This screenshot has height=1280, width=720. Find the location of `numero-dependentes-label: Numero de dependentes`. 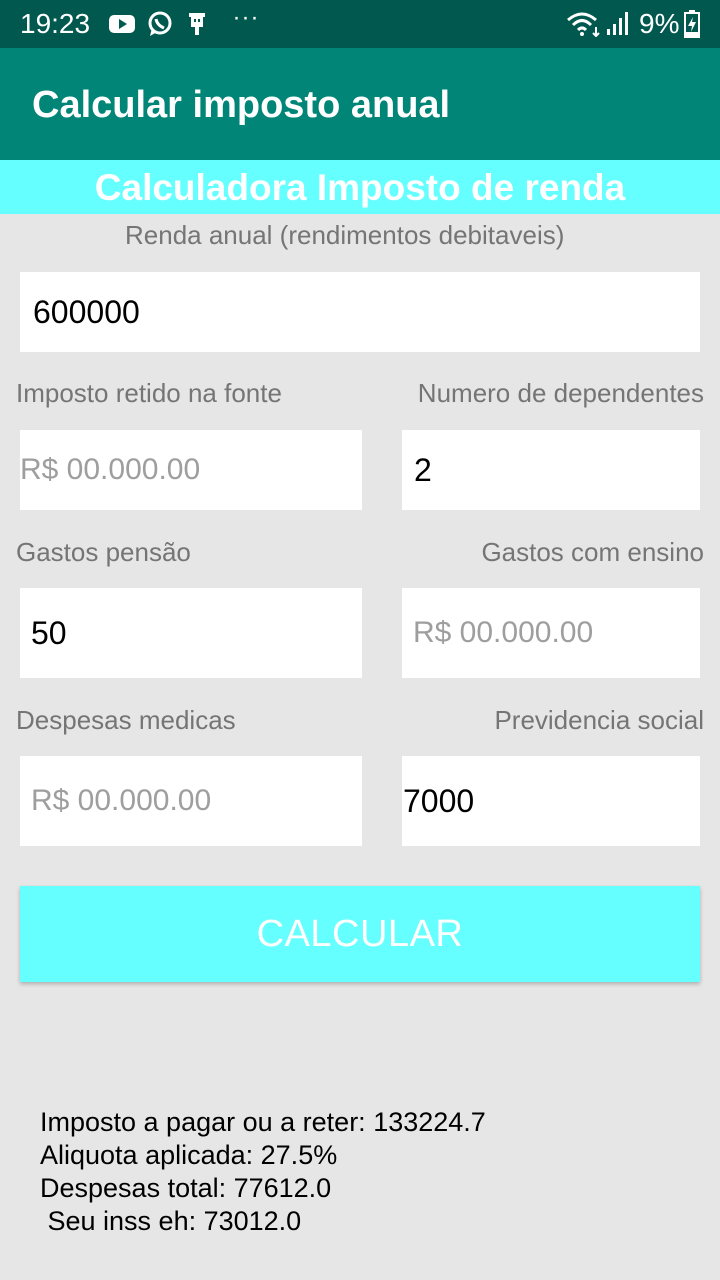

numero-dependentes-label: Numero de dependentes is located at coordinates (560, 393).